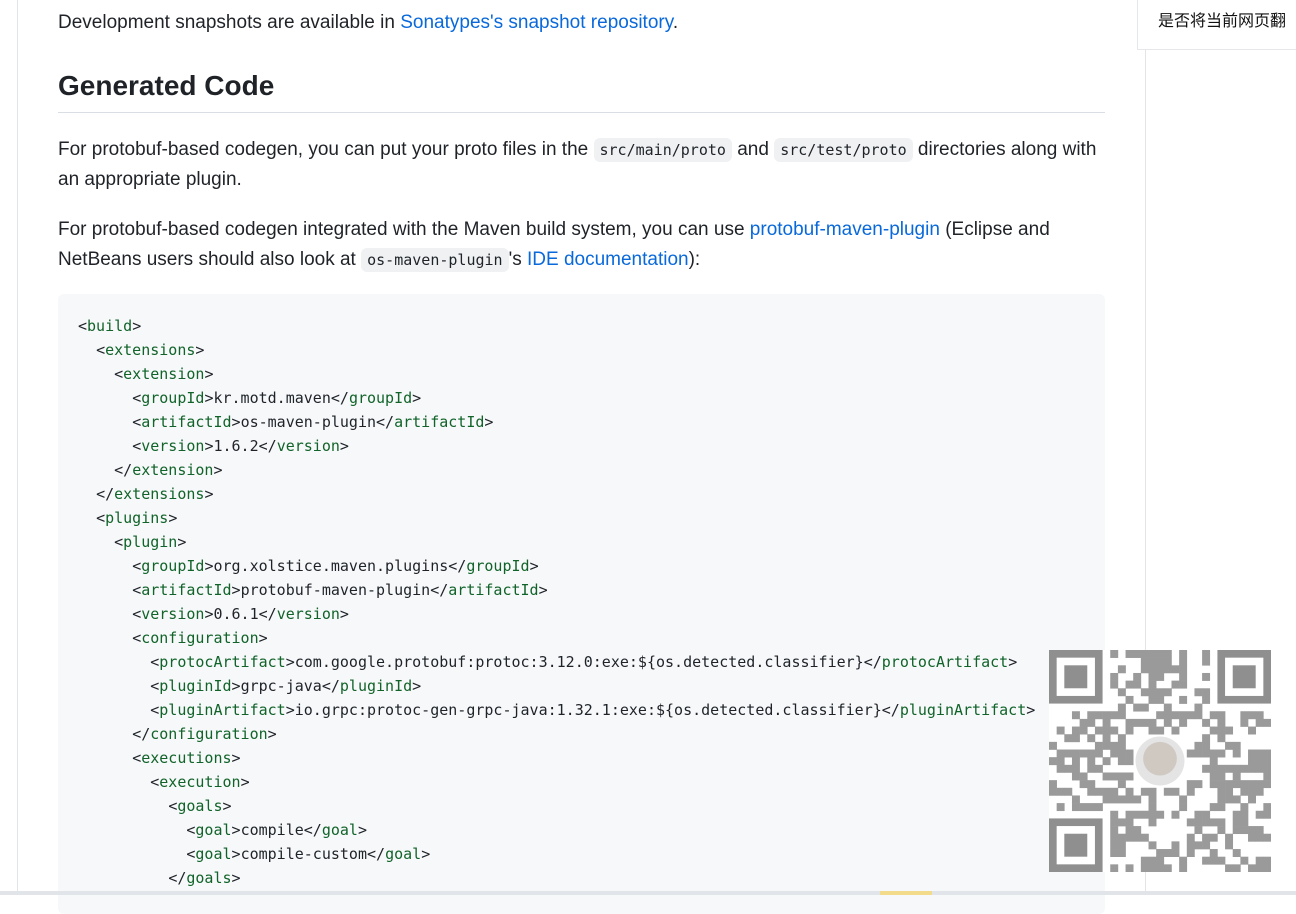 This screenshot has width=1296, height=914. I want to click on code-line: <build>, so click(110, 326).